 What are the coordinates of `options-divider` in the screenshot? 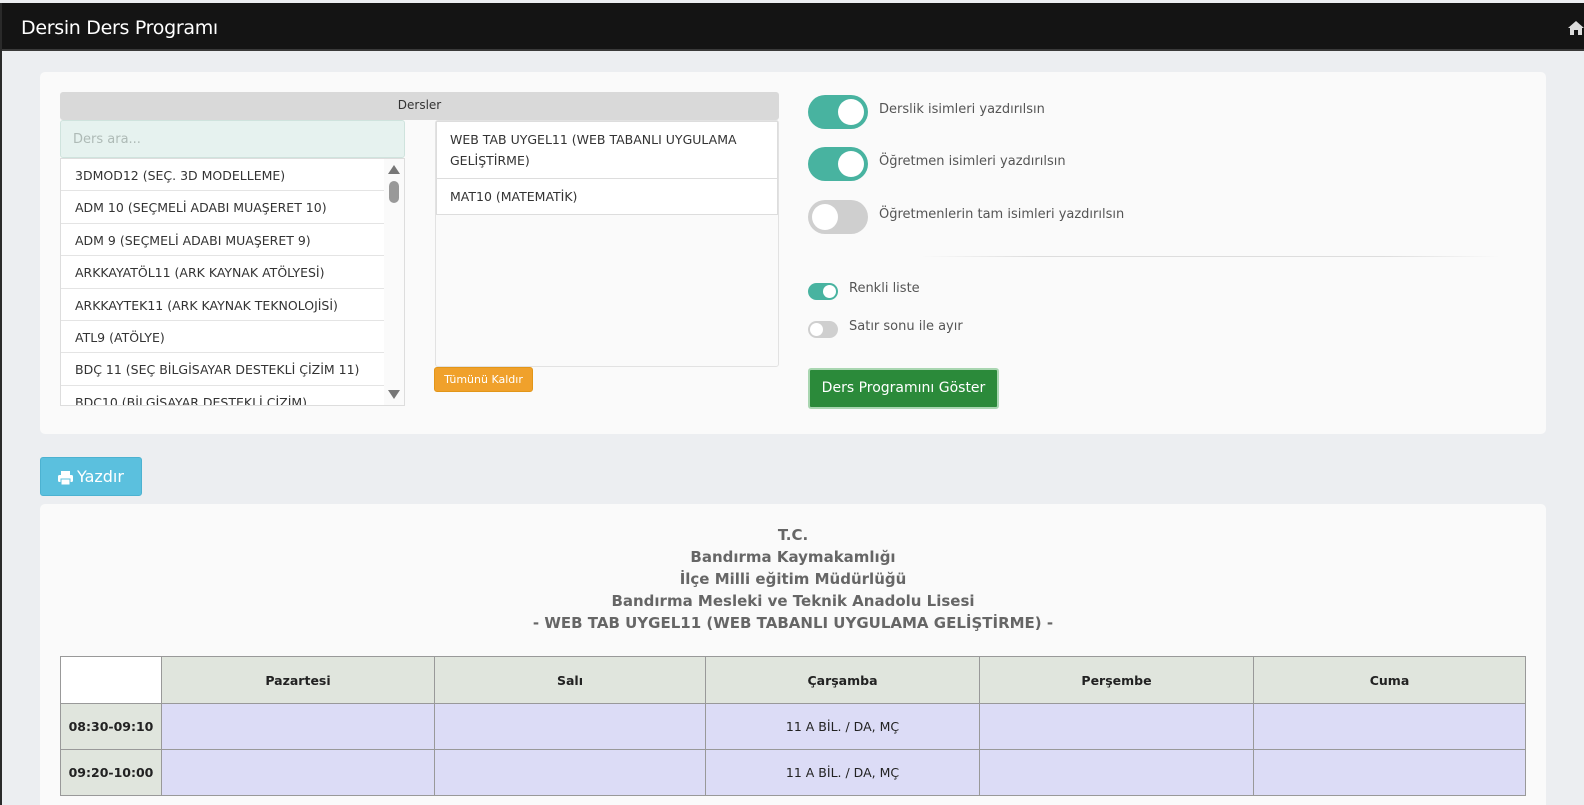 It's located at (1210, 256).